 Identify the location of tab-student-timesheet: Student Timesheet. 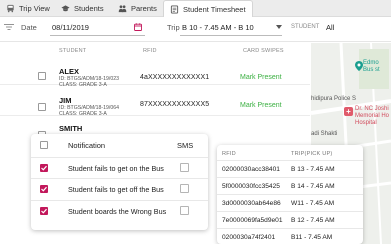
(208, 9).